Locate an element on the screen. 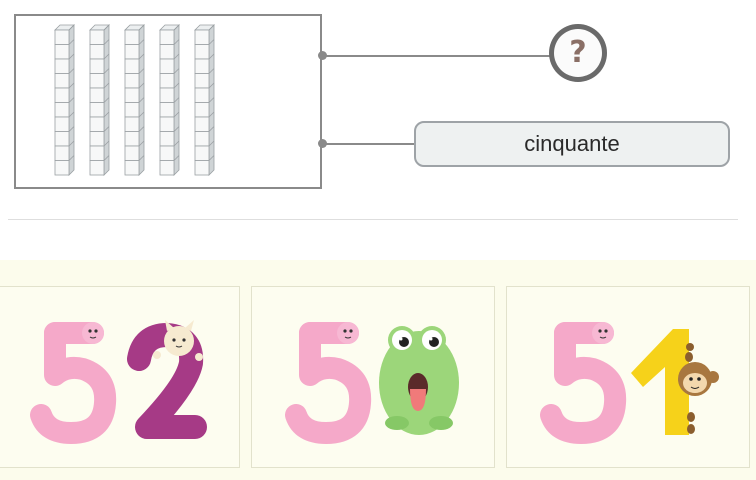  base-ten-blocks is located at coordinates (134, 100).